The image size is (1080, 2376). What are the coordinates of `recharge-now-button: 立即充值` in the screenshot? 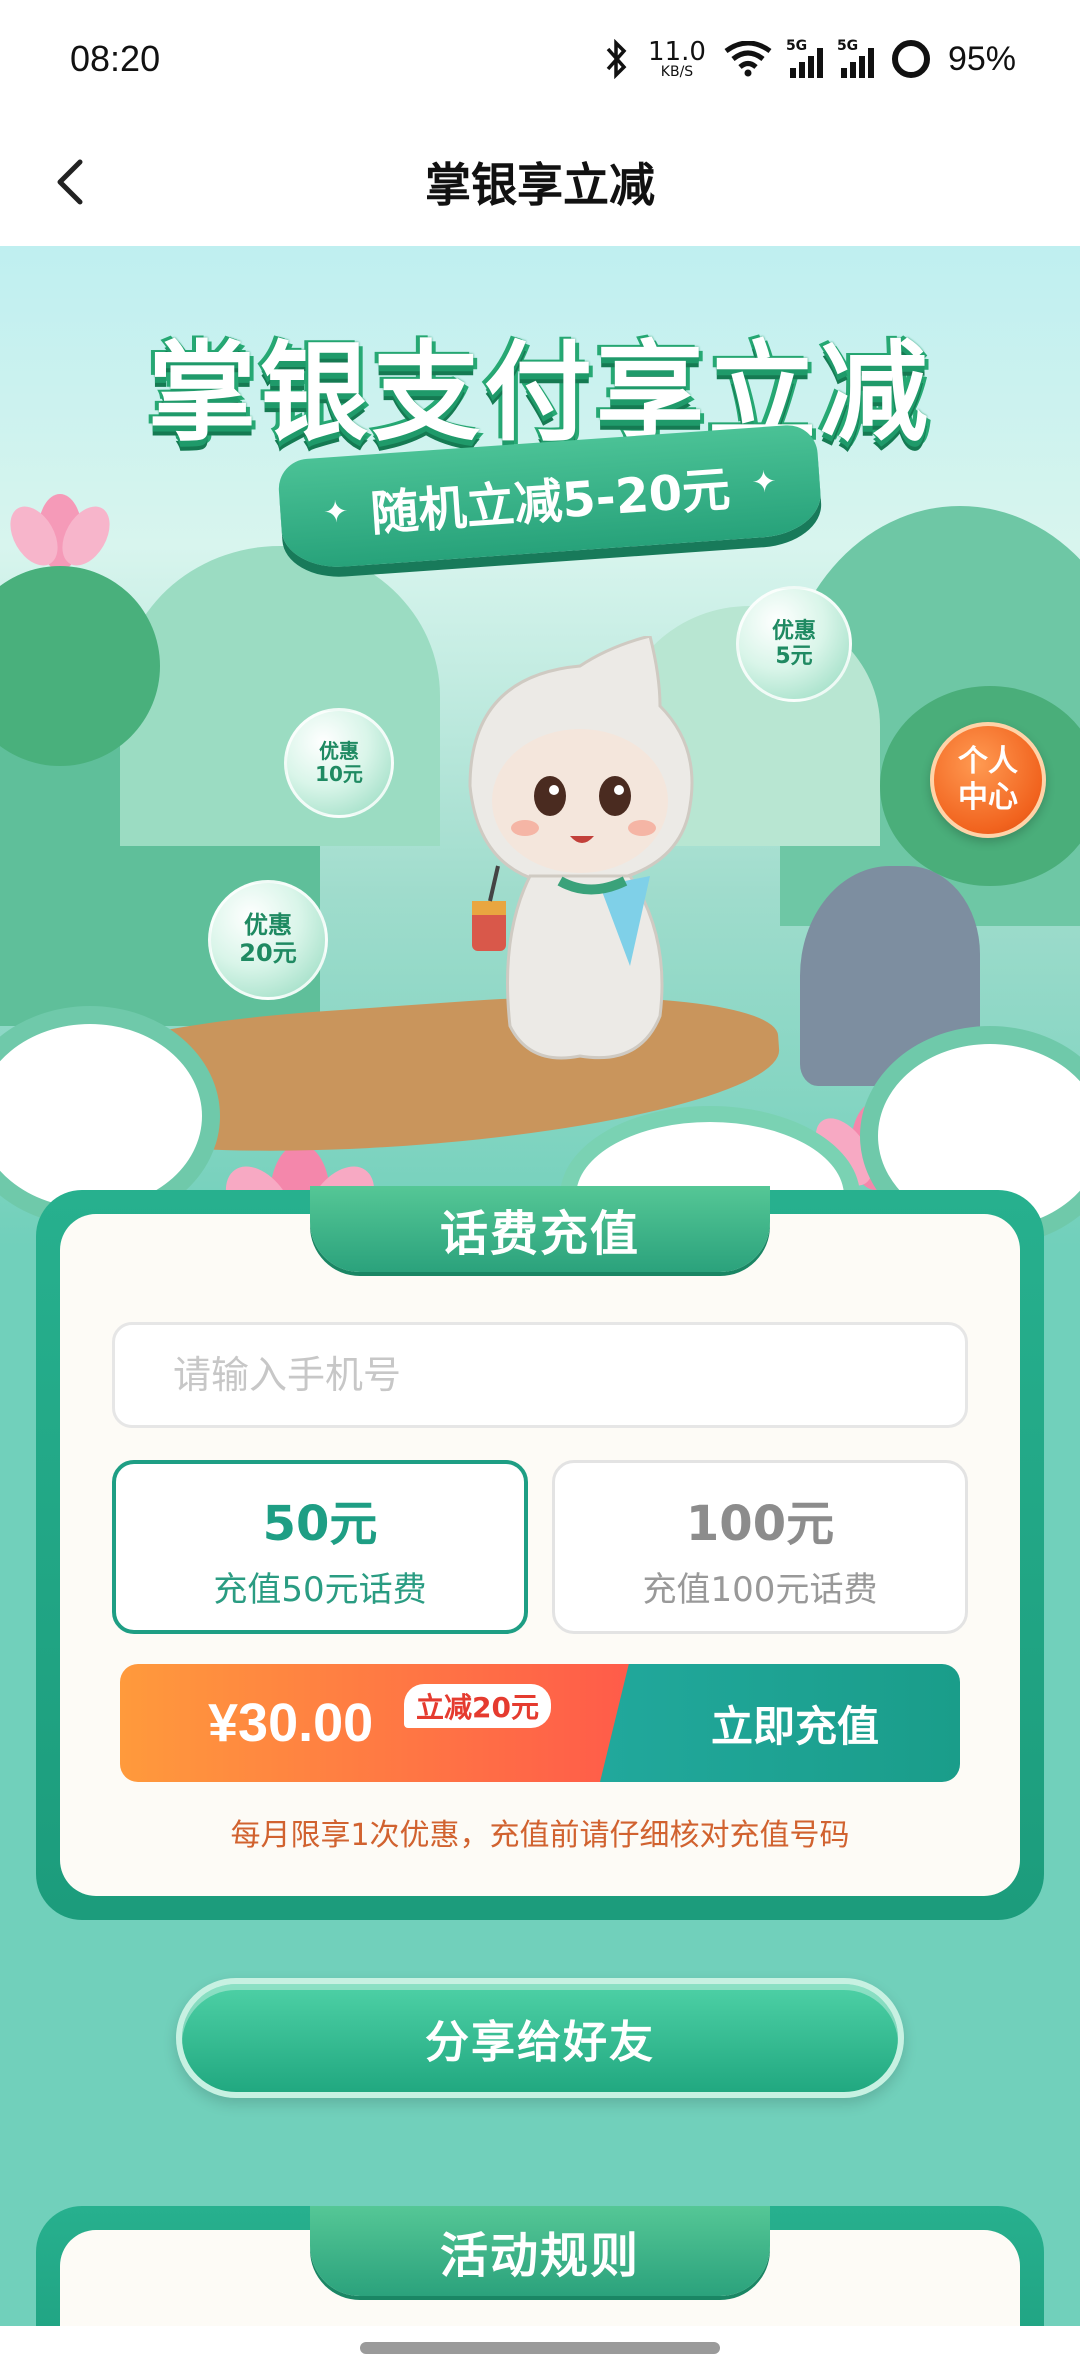 It's located at (780, 1723).